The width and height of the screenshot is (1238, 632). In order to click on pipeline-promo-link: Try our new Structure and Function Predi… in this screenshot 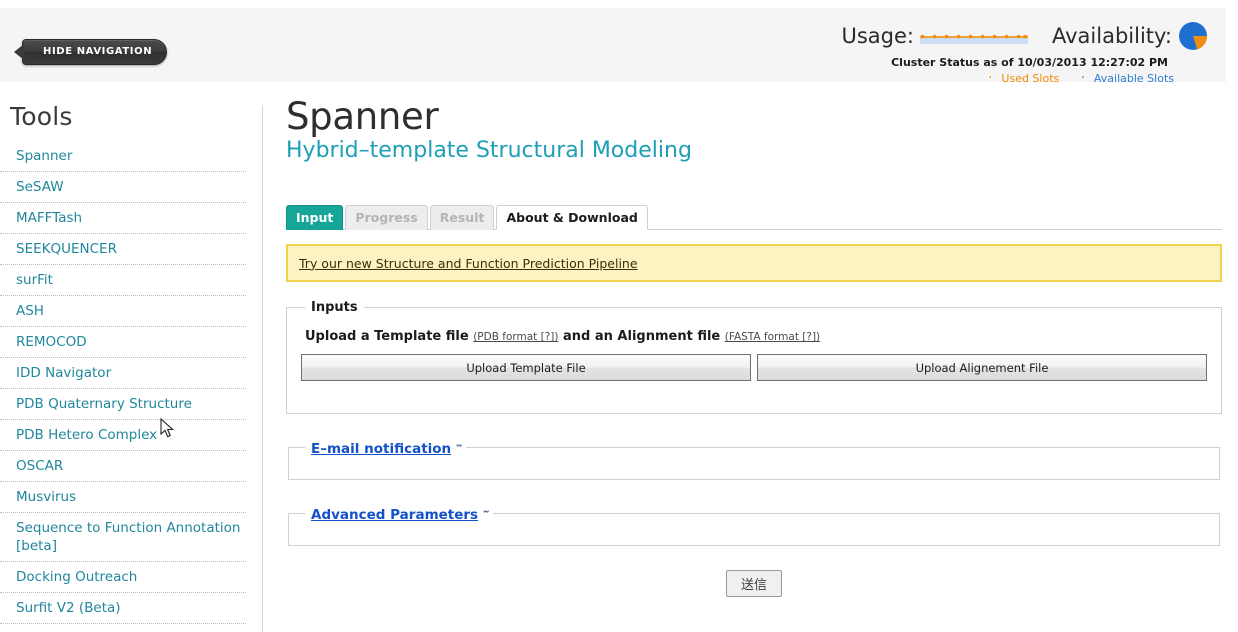, I will do `click(468, 263)`.